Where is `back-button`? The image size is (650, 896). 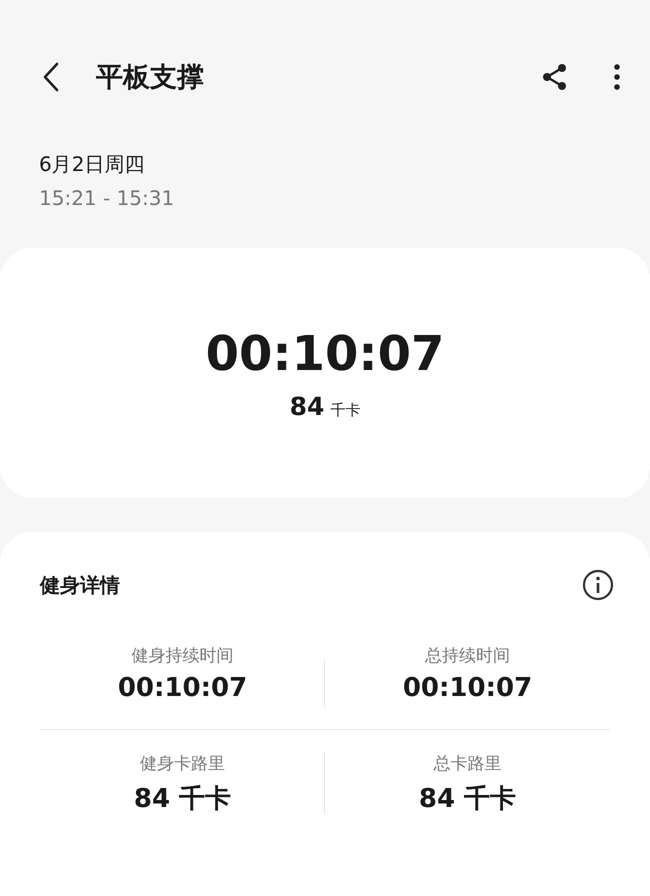 back-button is located at coordinates (51, 77).